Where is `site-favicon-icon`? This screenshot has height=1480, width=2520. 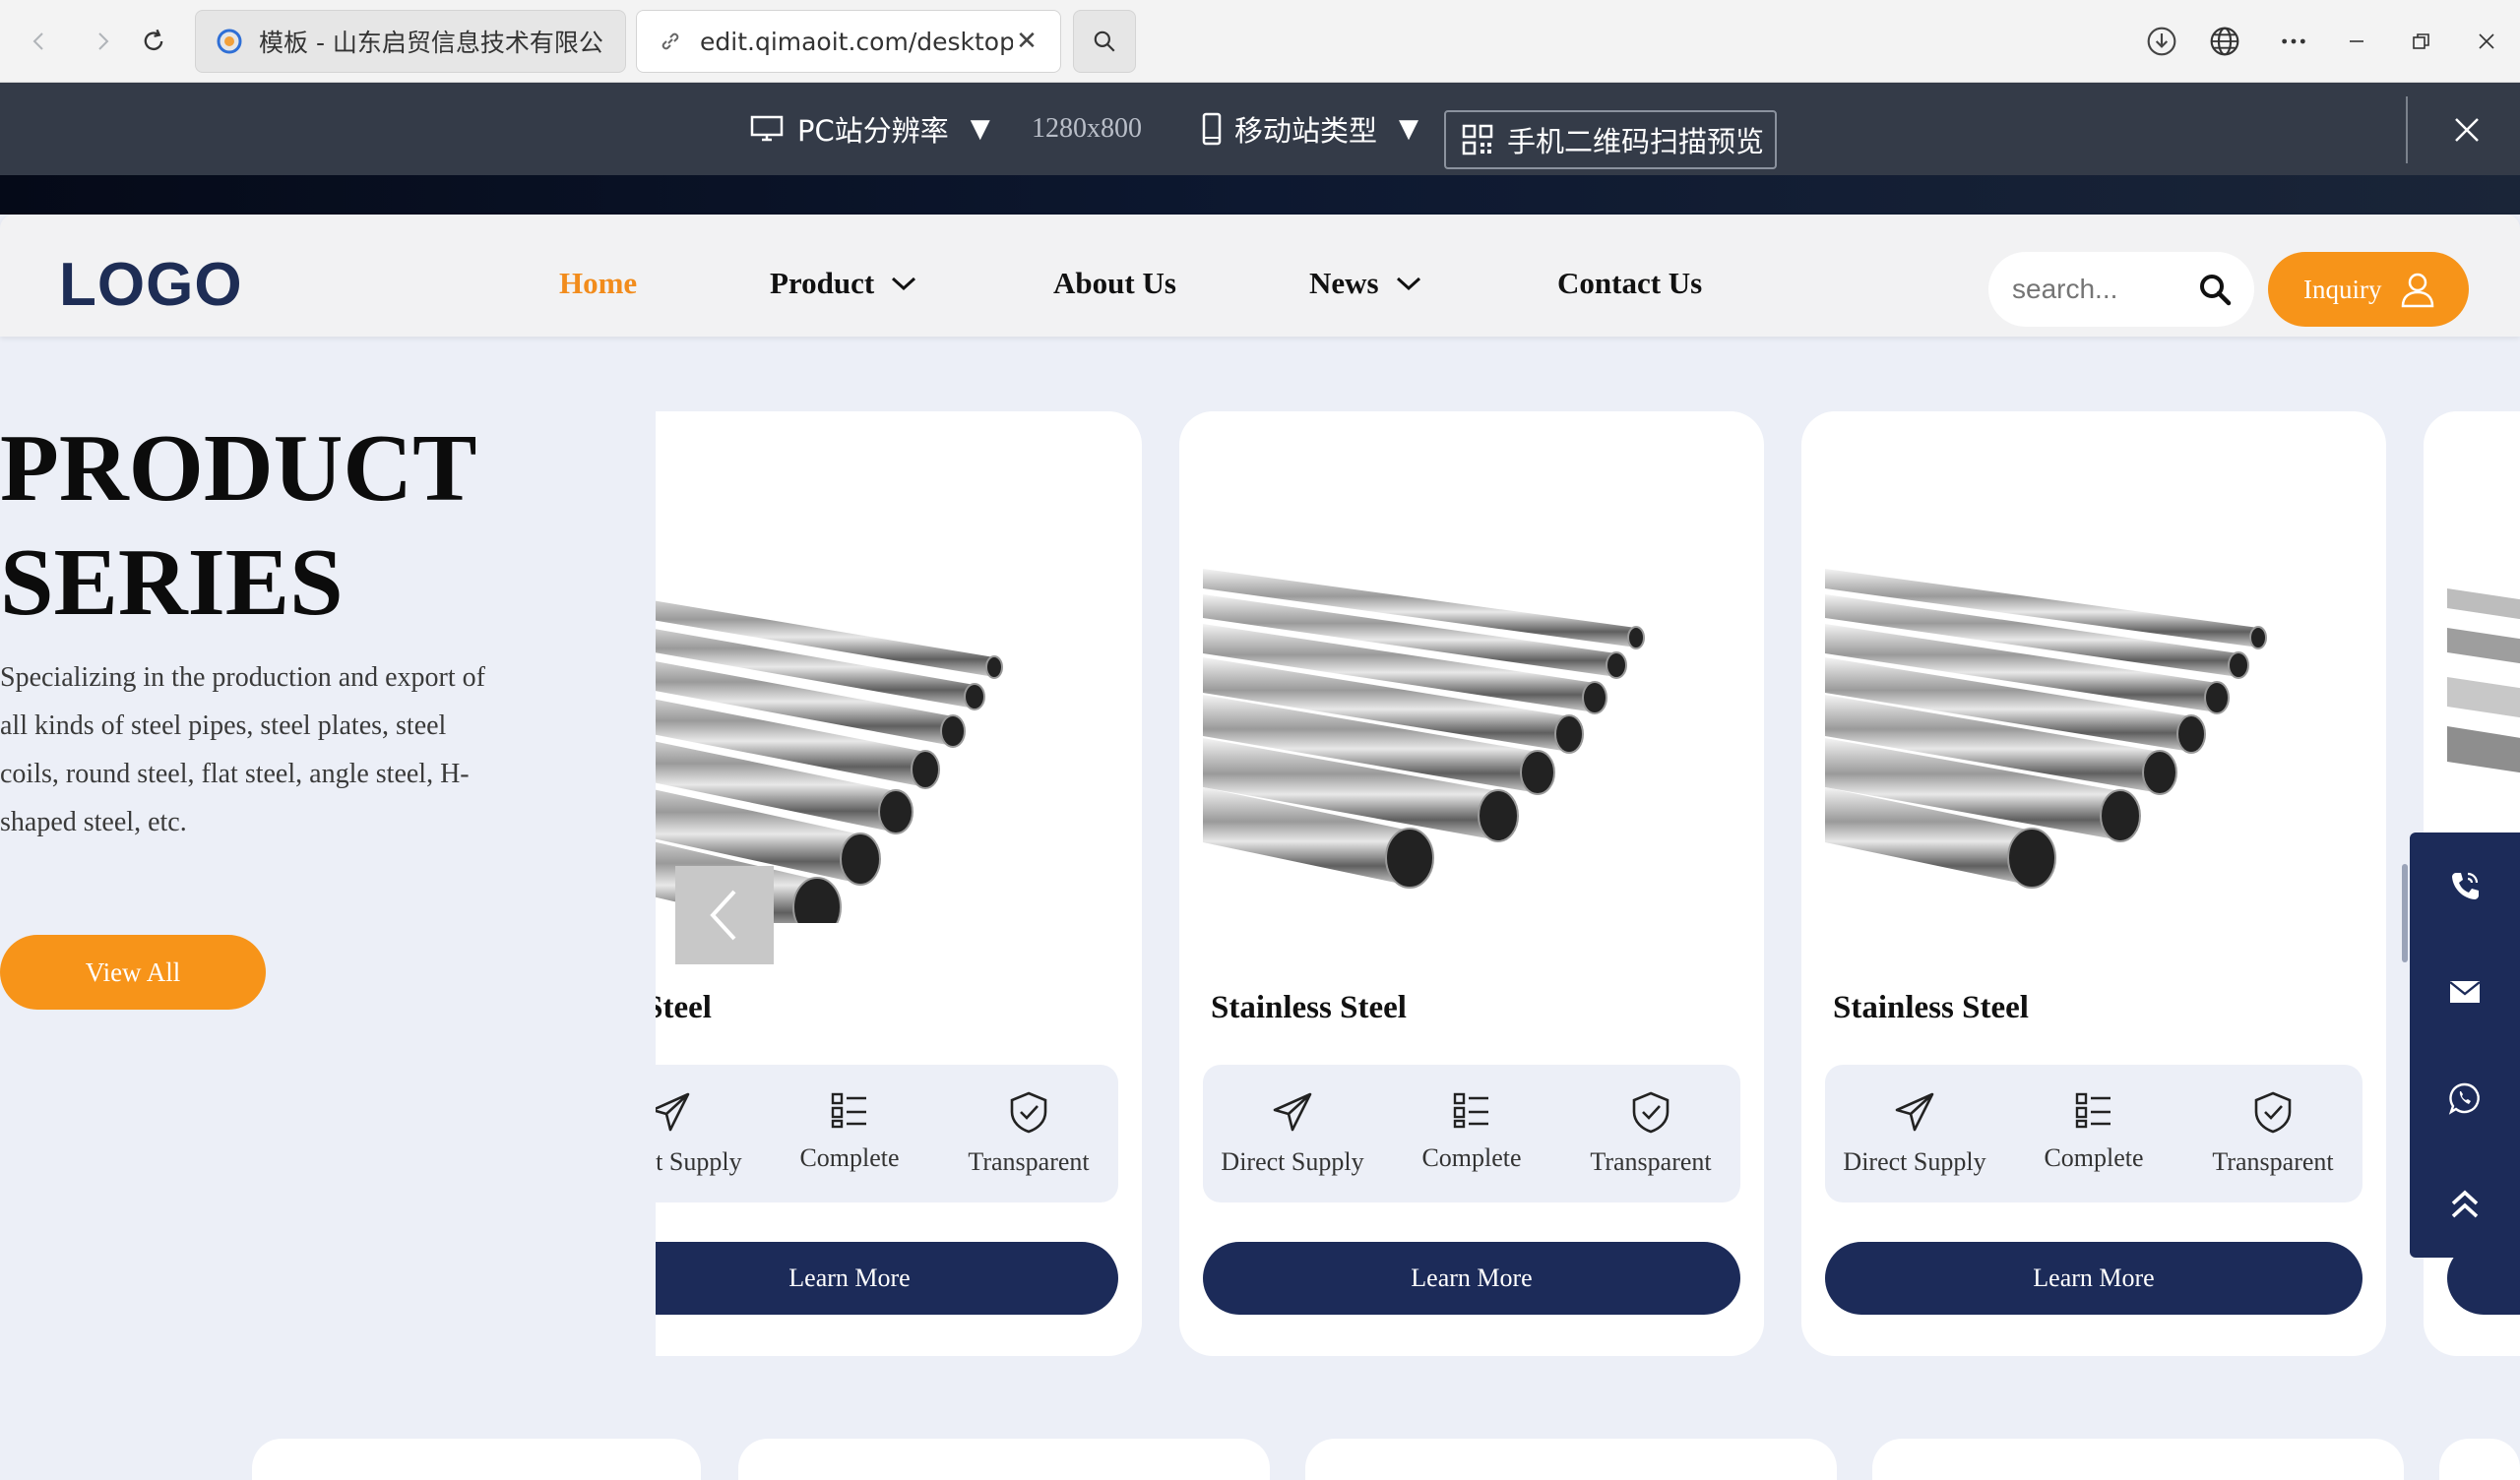
site-favicon-icon is located at coordinates (229, 42).